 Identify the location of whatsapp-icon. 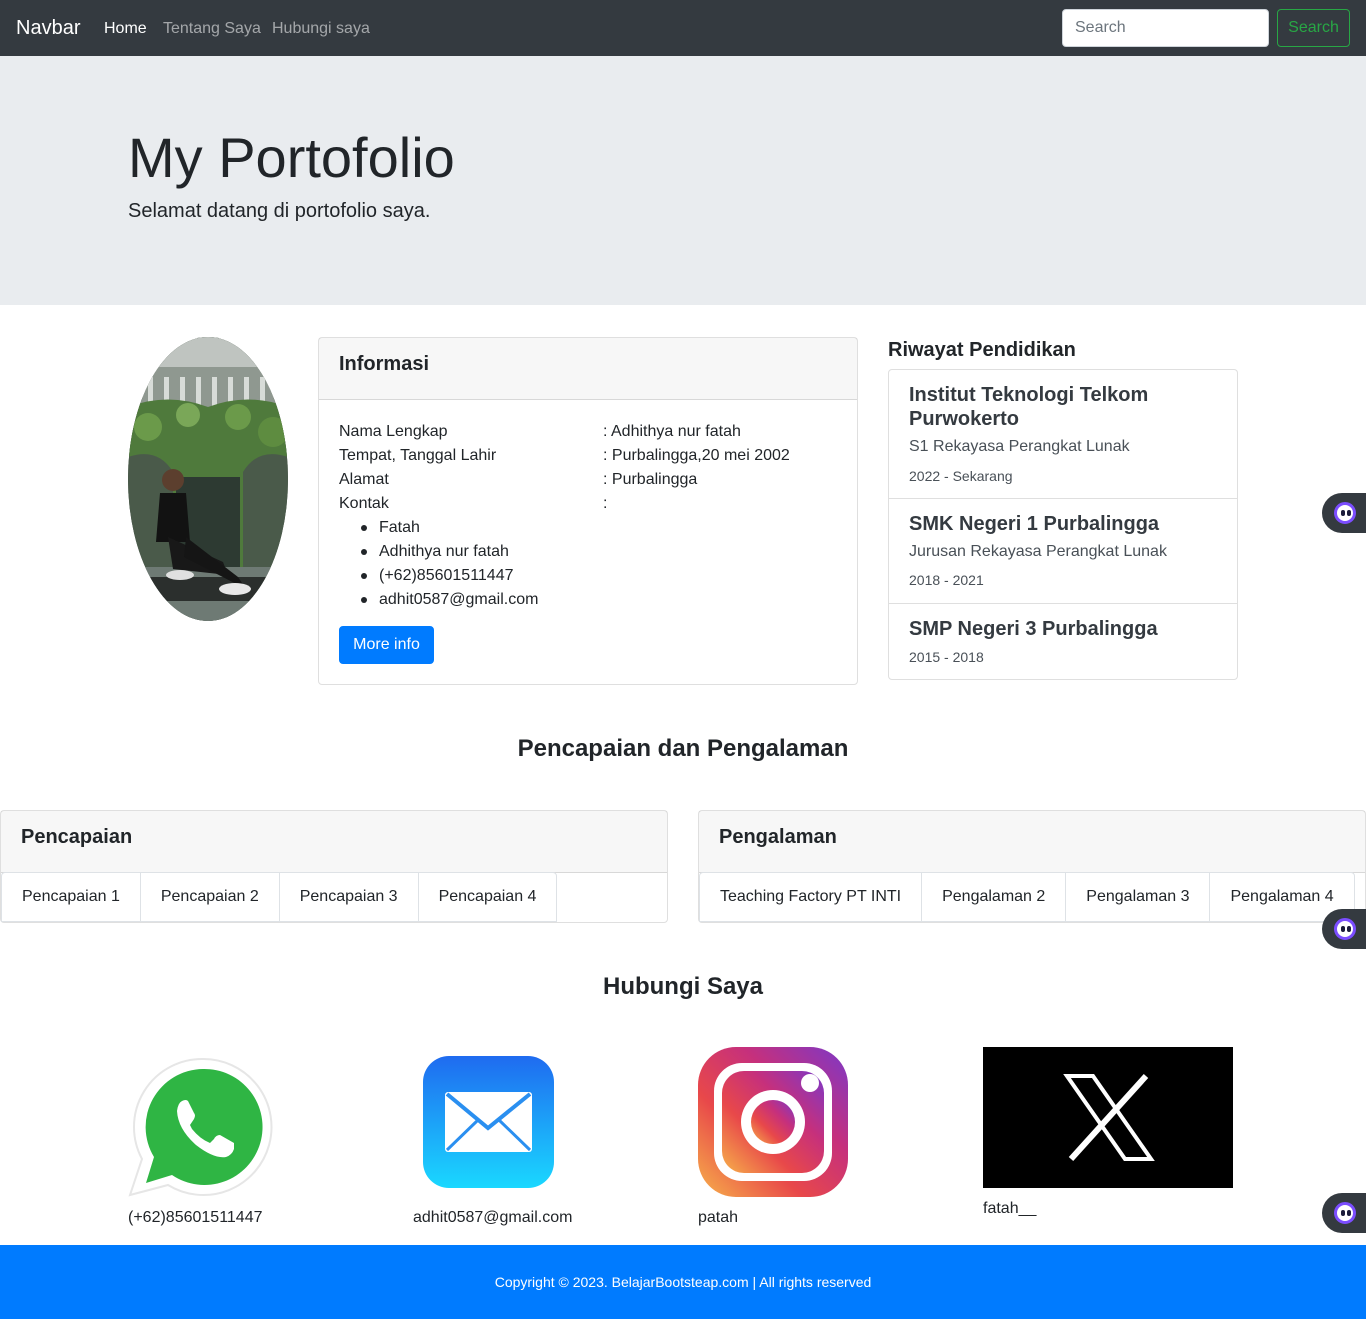
(203, 1126).